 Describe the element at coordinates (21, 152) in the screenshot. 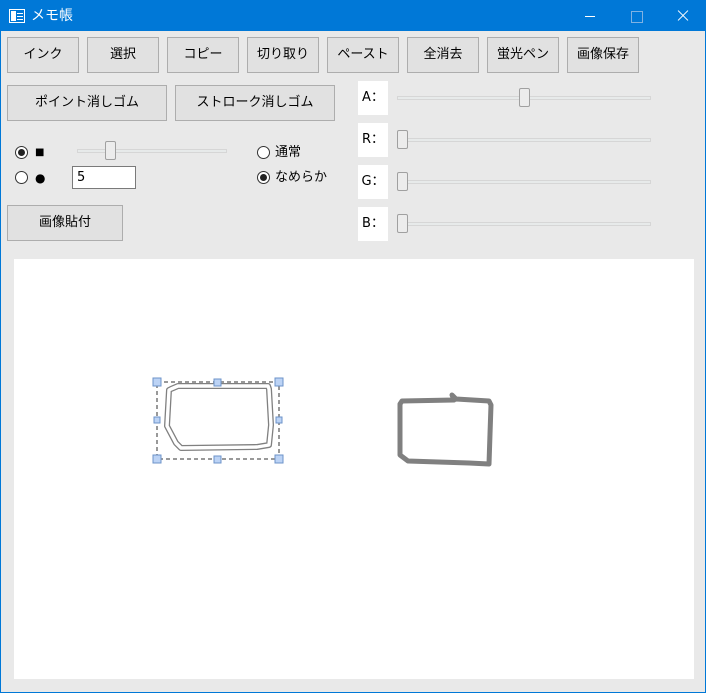

I see `brush-square-radio` at that location.